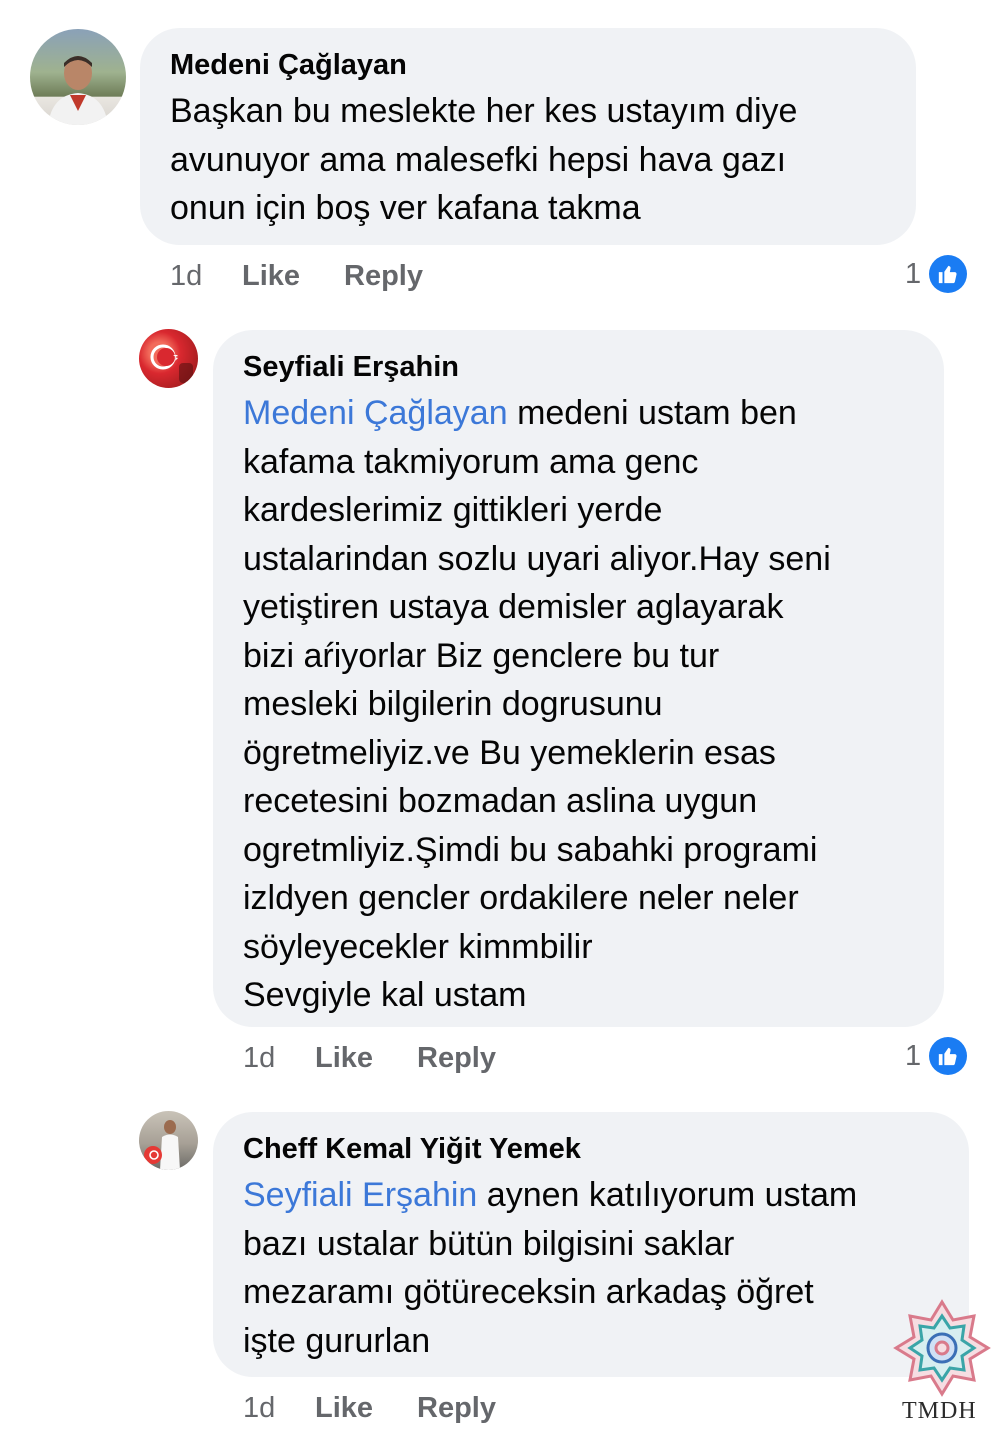 The height and width of the screenshot is (1436, 1000). I want to click on comment-line: Seyfiali Erşahin aynen katılıyorum ustam, so click(550, 1195).